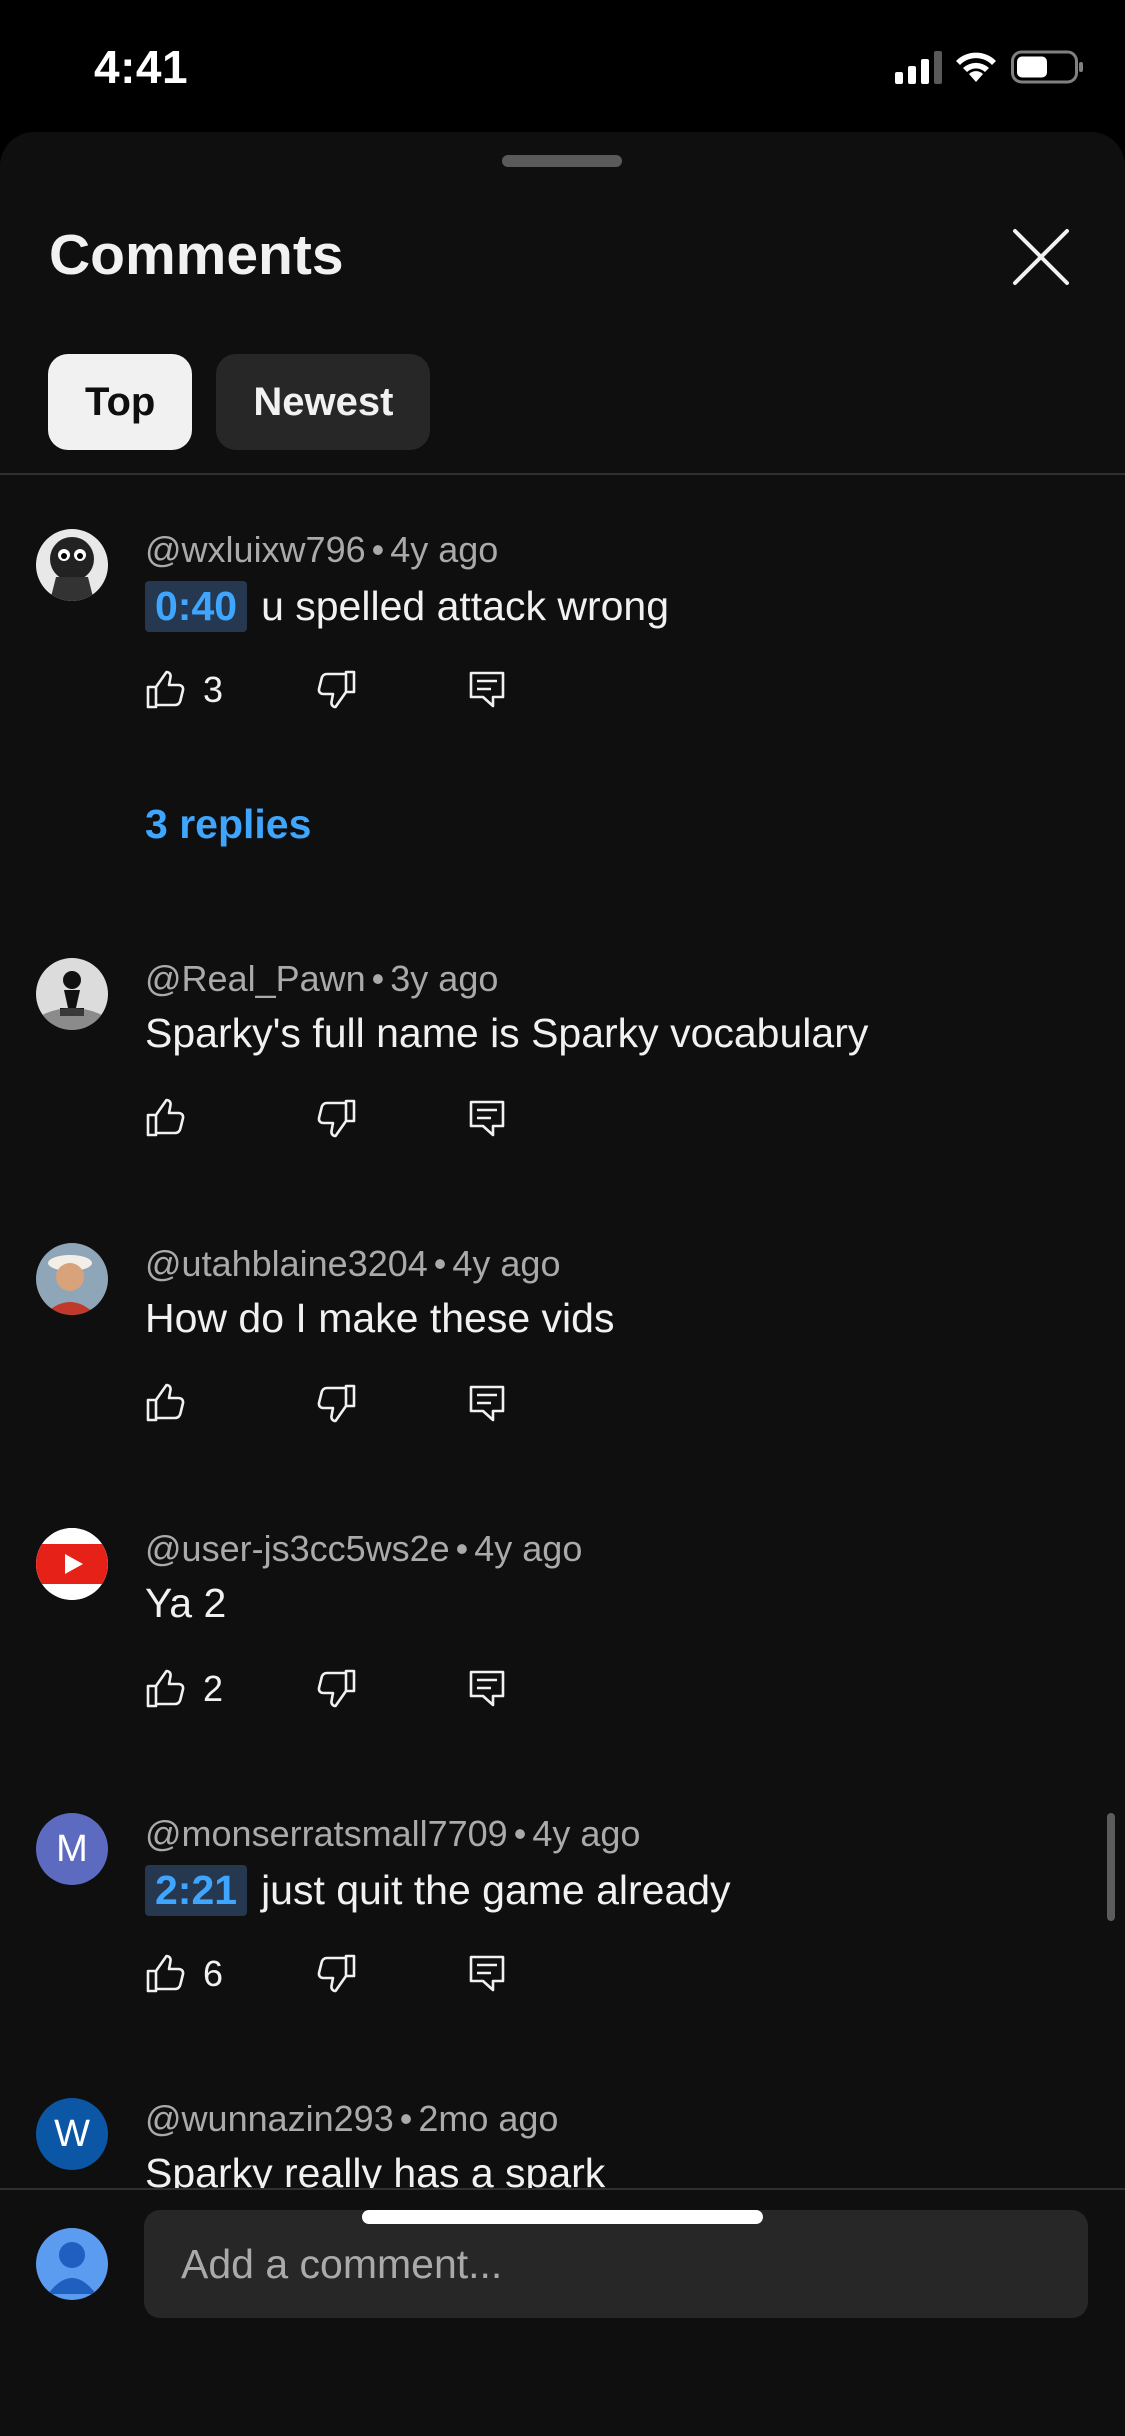 This screenshot has width=1125, height=2436. What do you see at coordinates (141, 67) in the screenshot?
I see `status-time: 4:41` at bounding box center [141, 67].